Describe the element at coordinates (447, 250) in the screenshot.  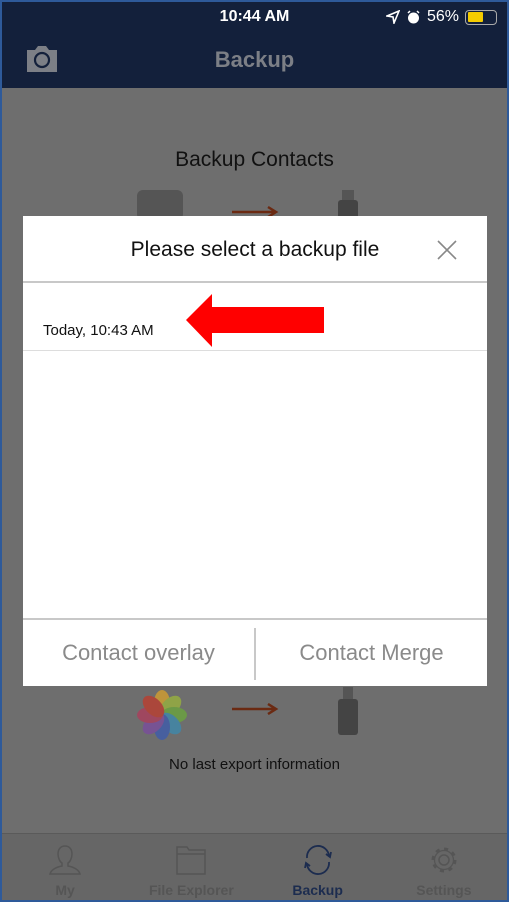
I see `close-icon` at that location.